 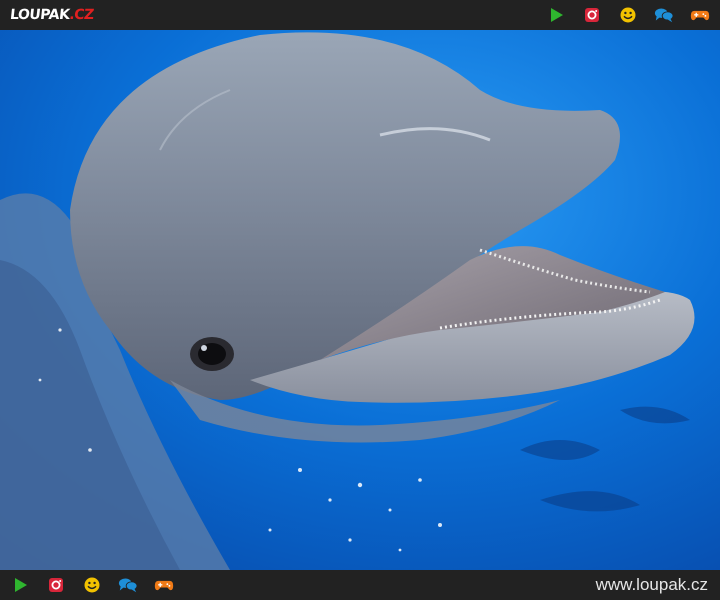 I want to click on site-logo: LOUPAK .CZ, so click(x=51, y=15).